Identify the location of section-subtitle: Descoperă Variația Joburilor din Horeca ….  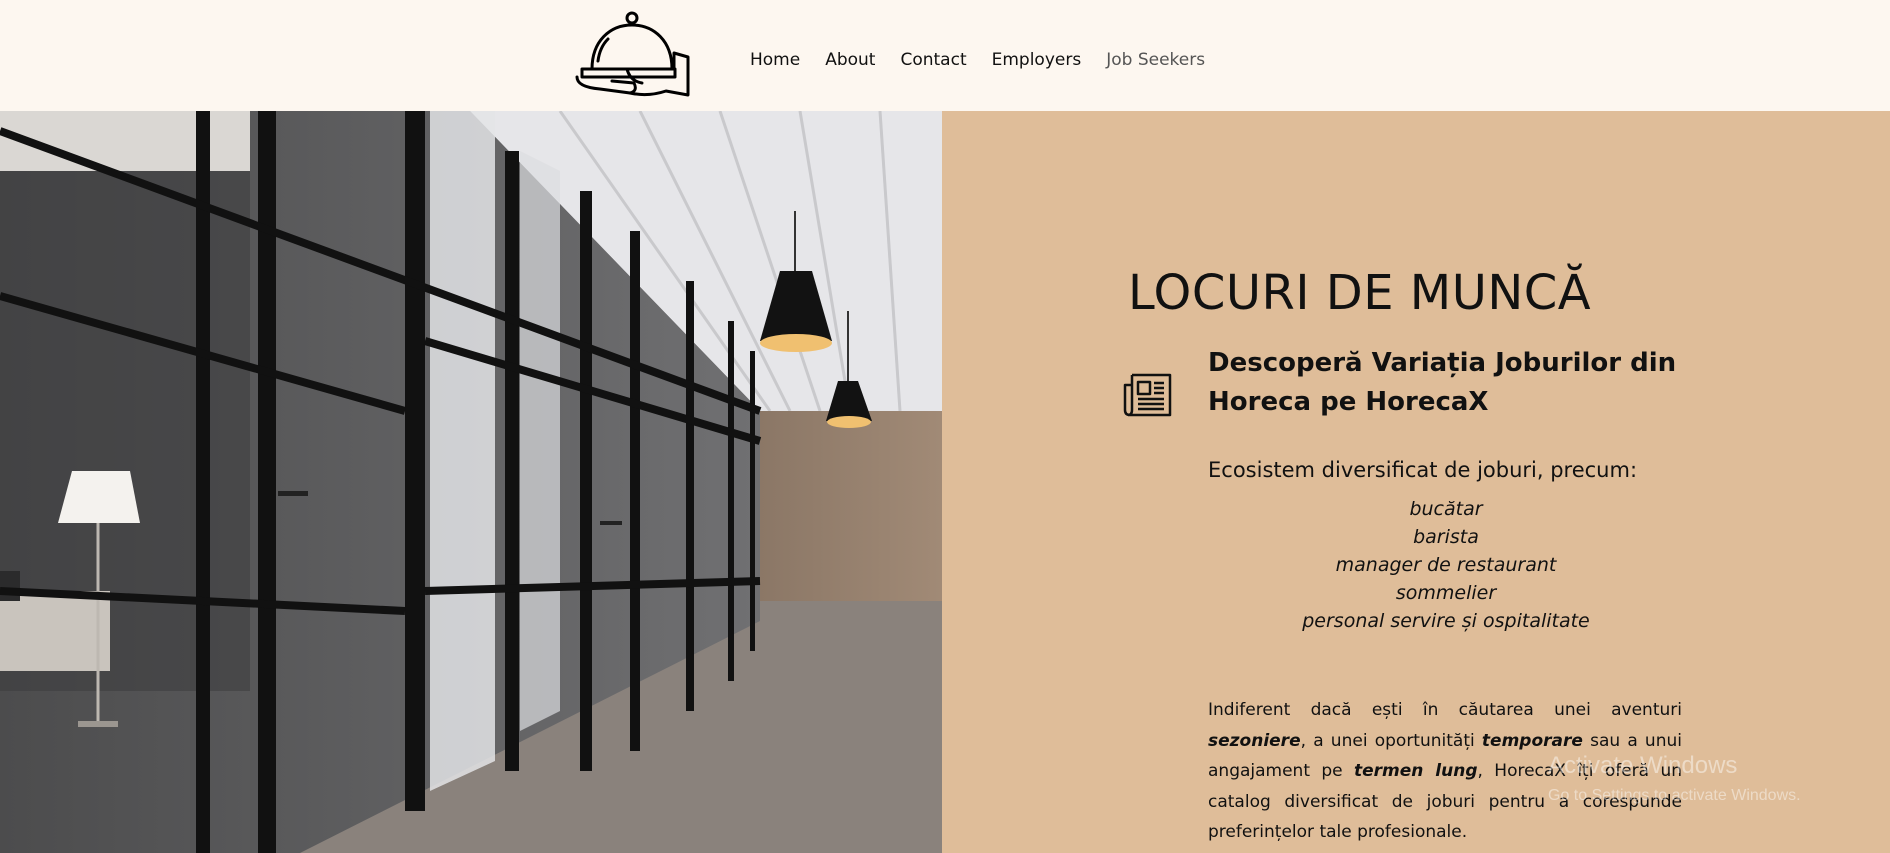
(1442, 382).